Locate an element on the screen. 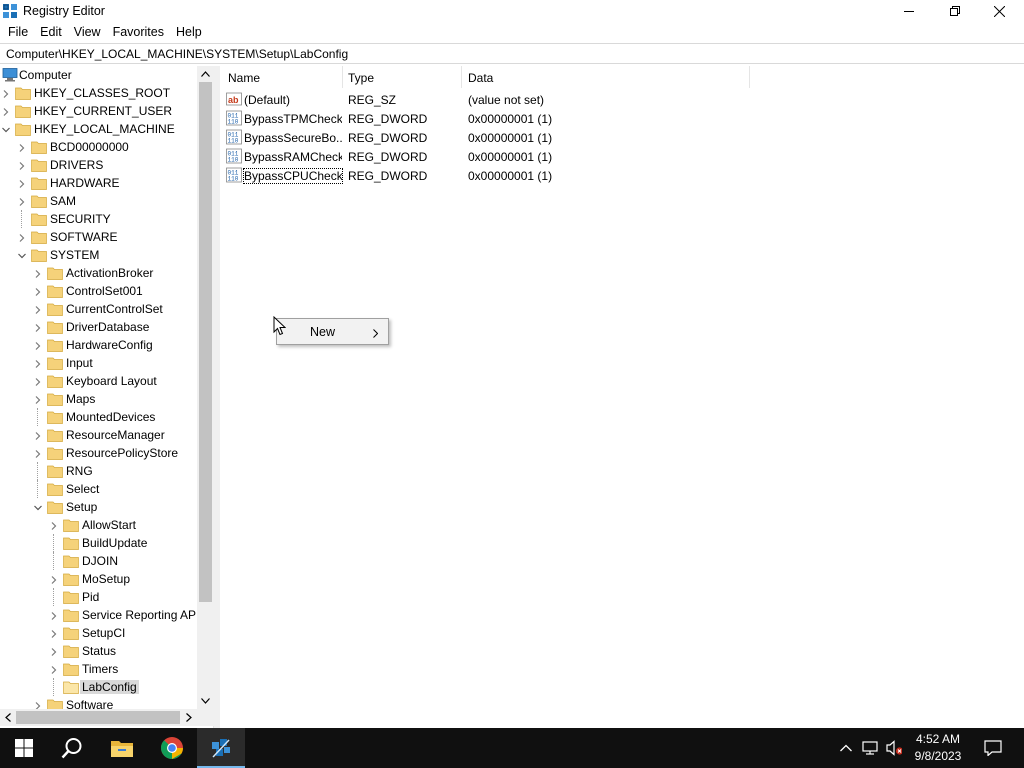  scroll-left-icon is located at coordinates (8, 717).